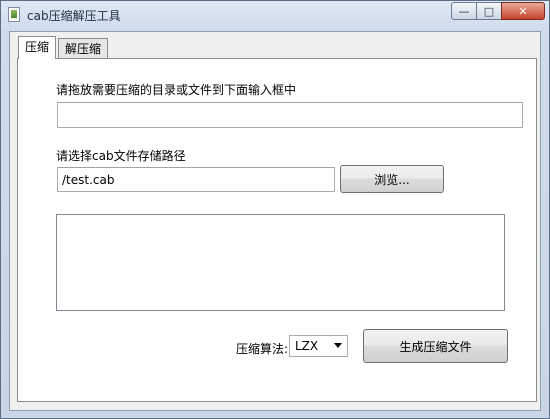 The height and width of the screenshot is (419, 550). I want to click on minimize-icon: —, so click(464, 11).